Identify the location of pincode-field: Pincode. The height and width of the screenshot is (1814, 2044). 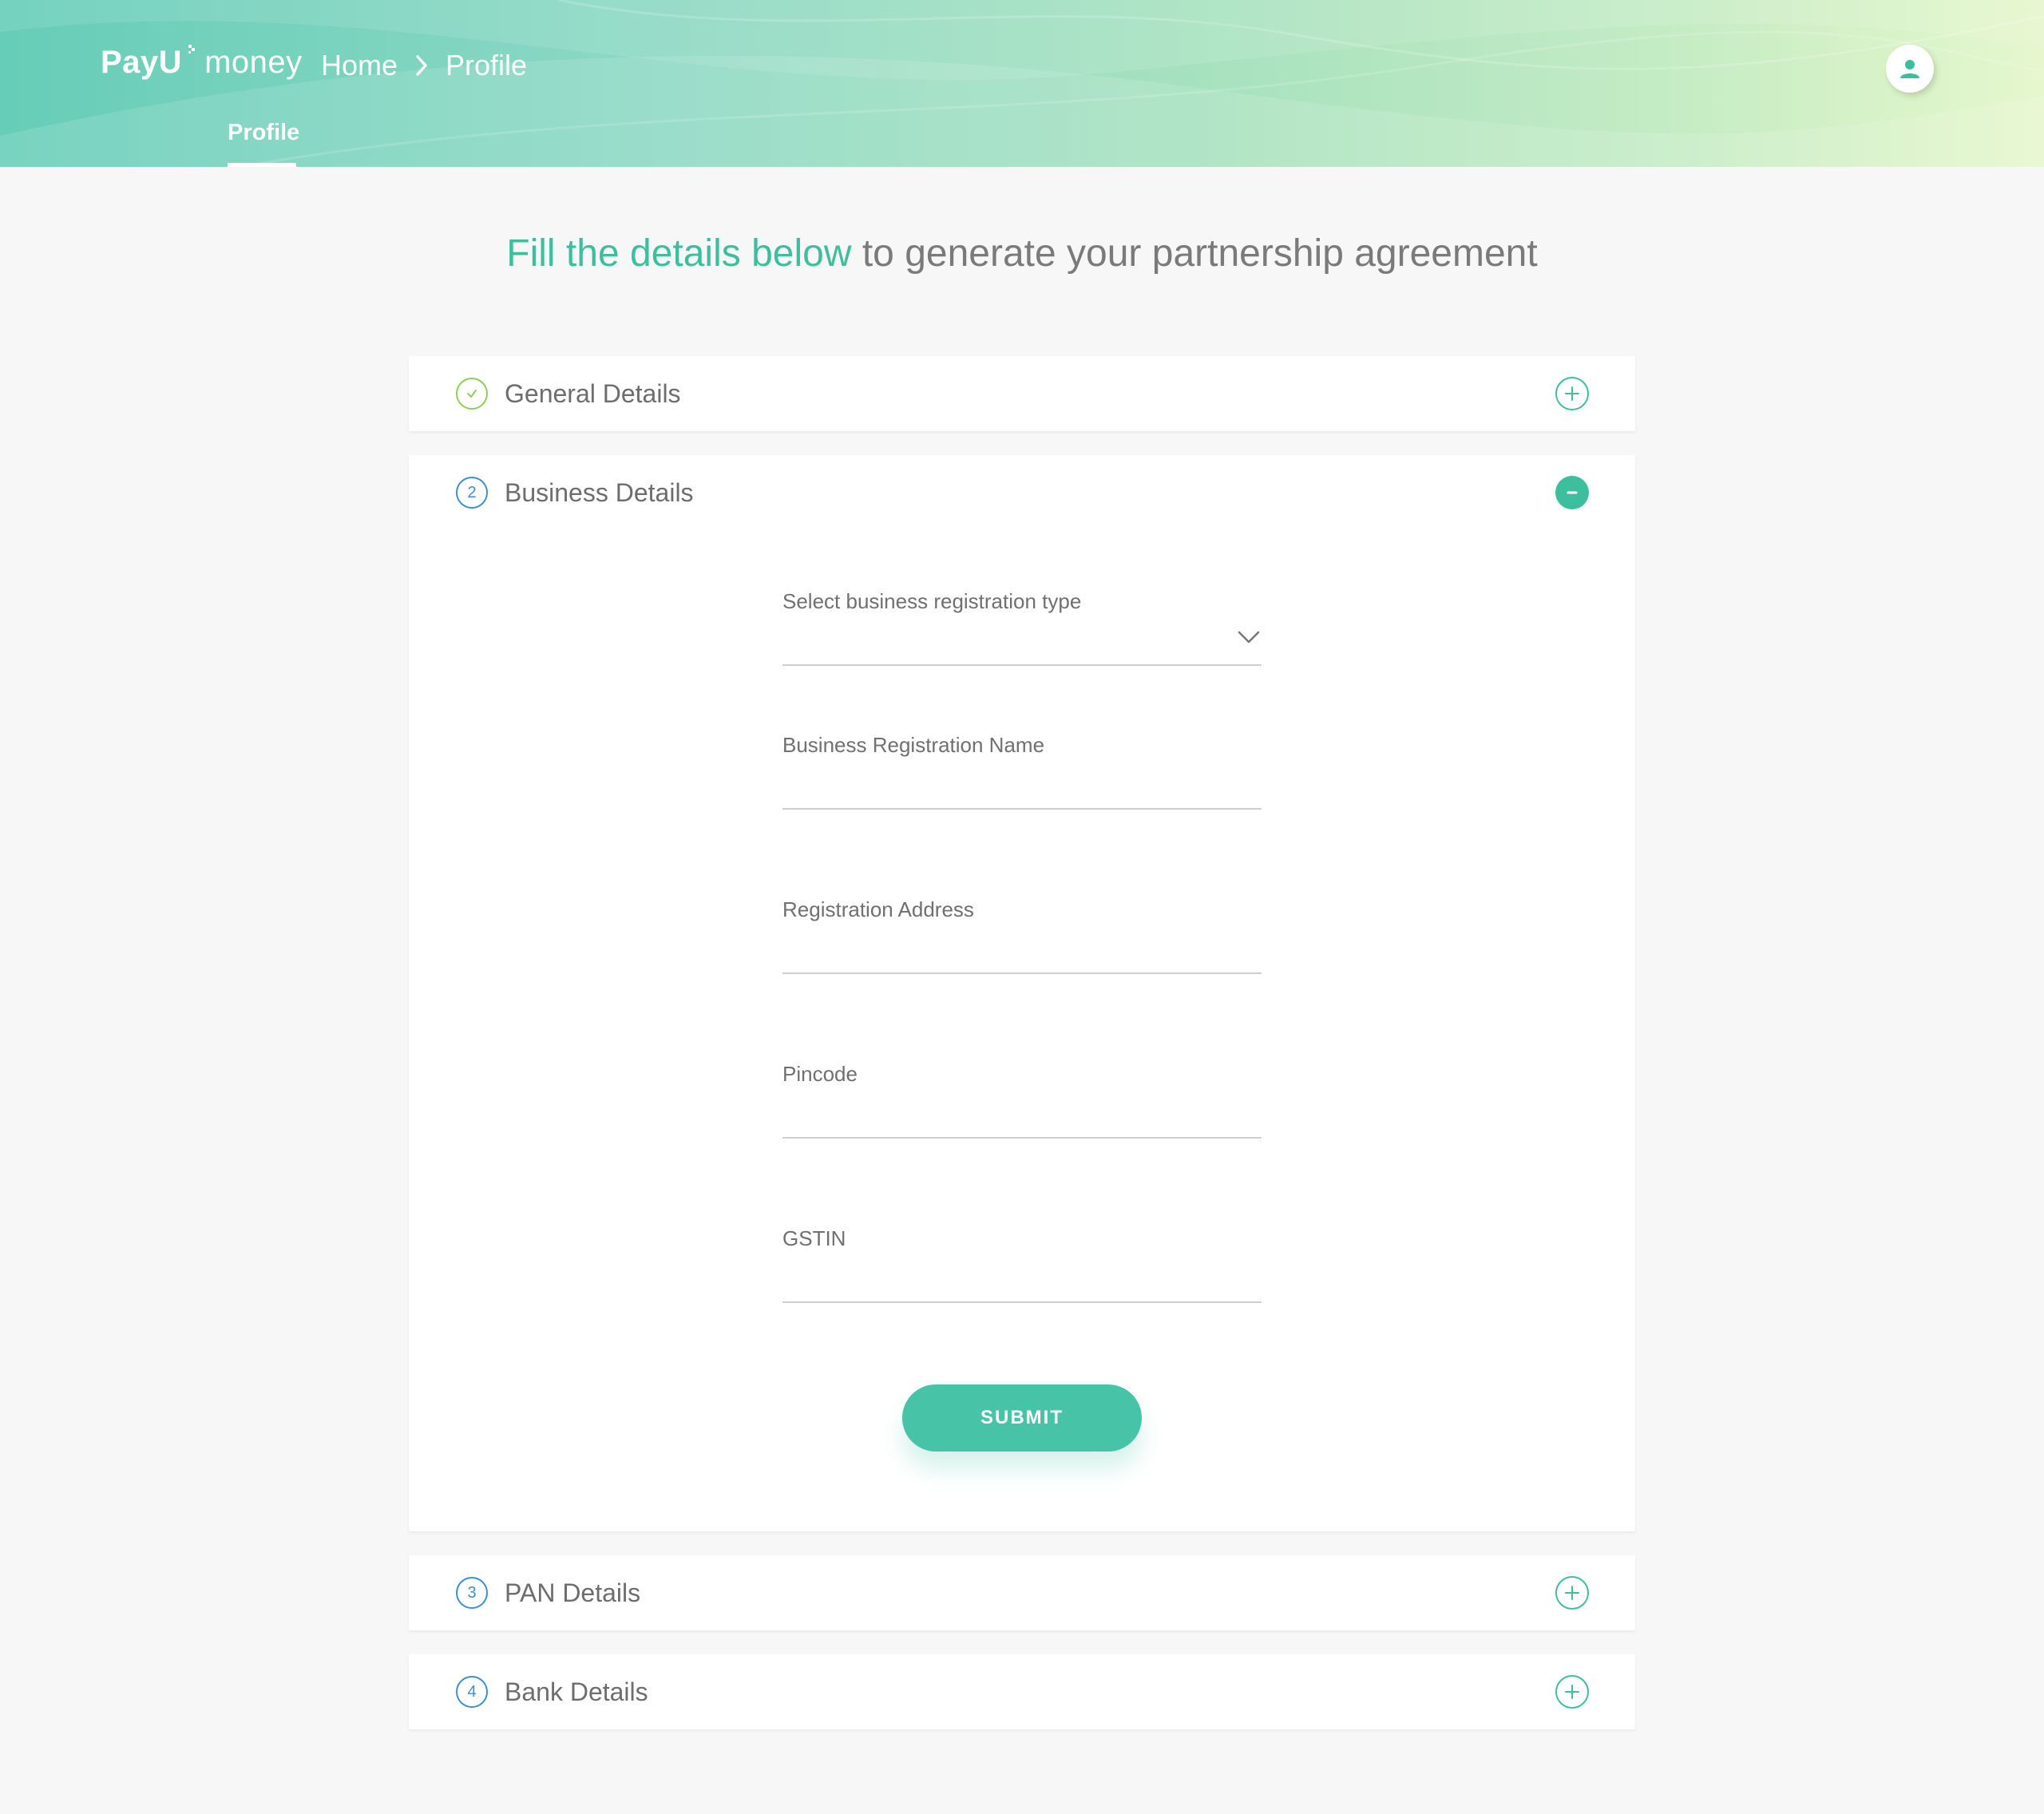
(1022, 1100).